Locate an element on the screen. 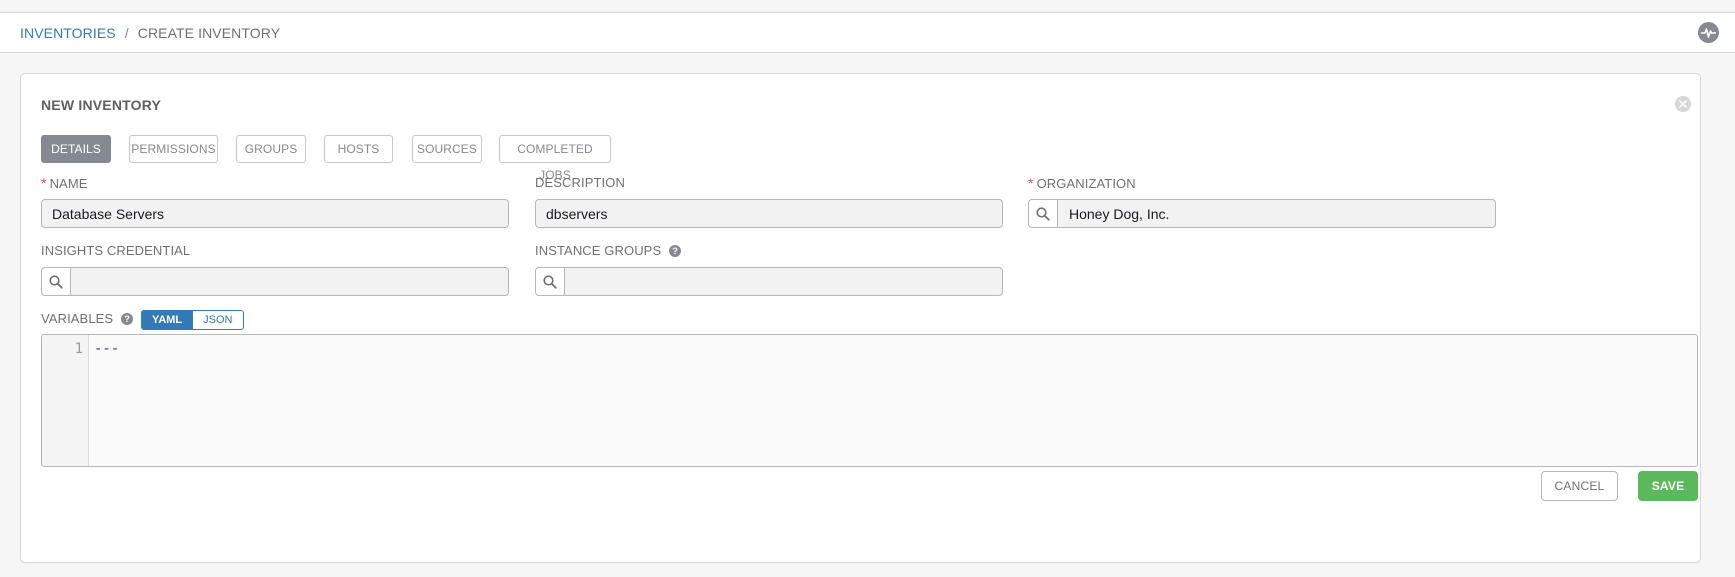  variables-format-toggle: YAML JSON is located at coordinates (192, 320).